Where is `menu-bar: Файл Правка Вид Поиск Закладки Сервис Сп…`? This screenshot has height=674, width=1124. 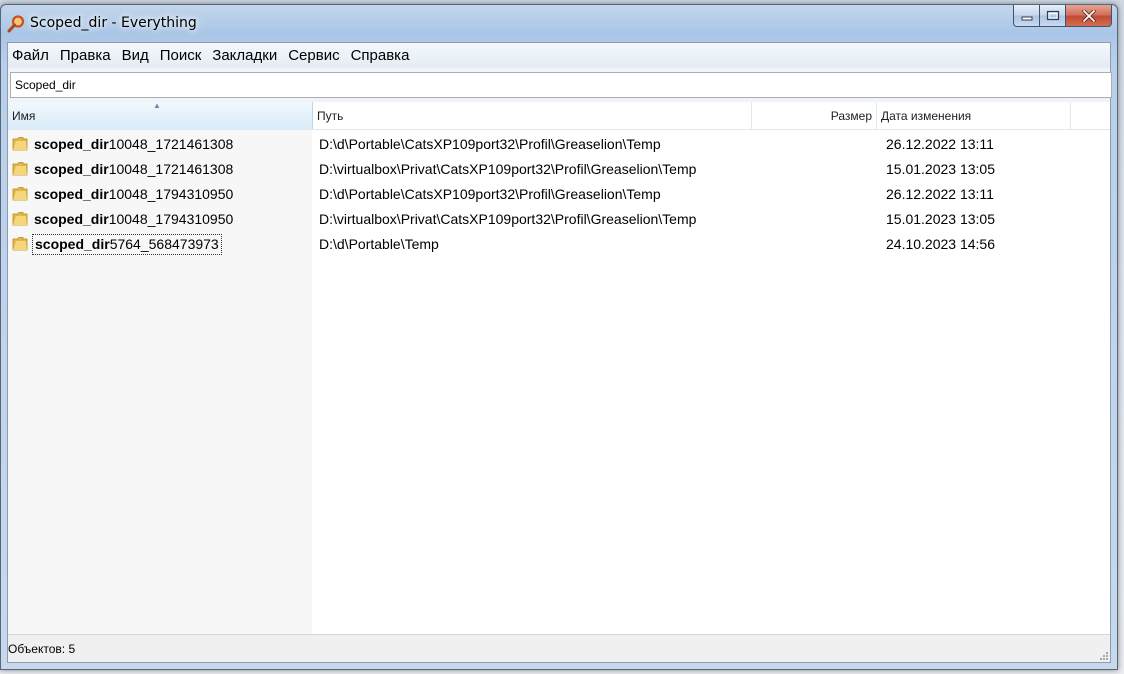 menu-bar: Файл Правка Вид Поиск Закладки Сервис Сп… is located at coordinates (559, 55).